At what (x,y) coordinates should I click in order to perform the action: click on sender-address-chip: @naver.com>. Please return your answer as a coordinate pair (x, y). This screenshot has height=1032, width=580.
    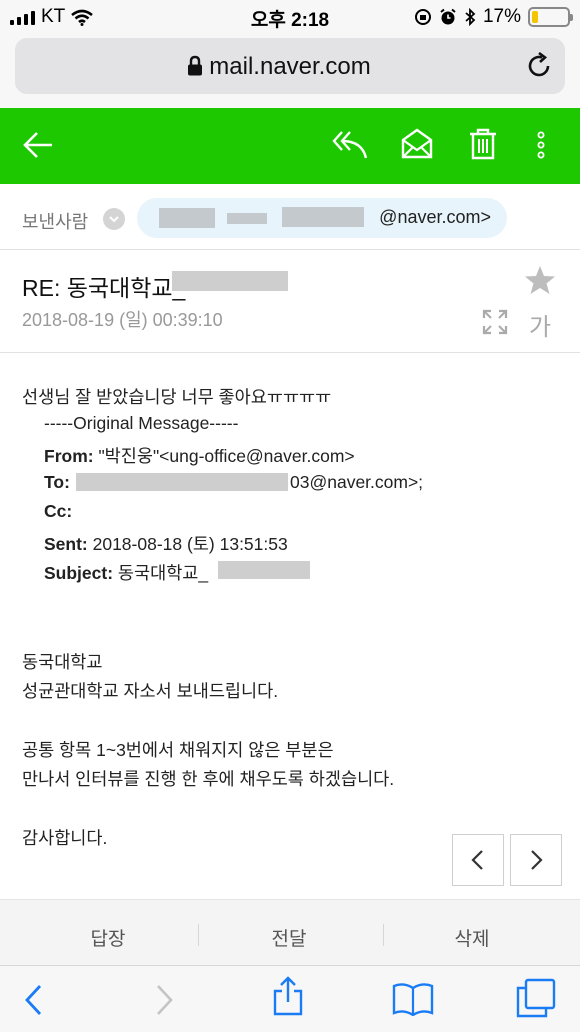
    Looking at the image, I should click on (322, 218).